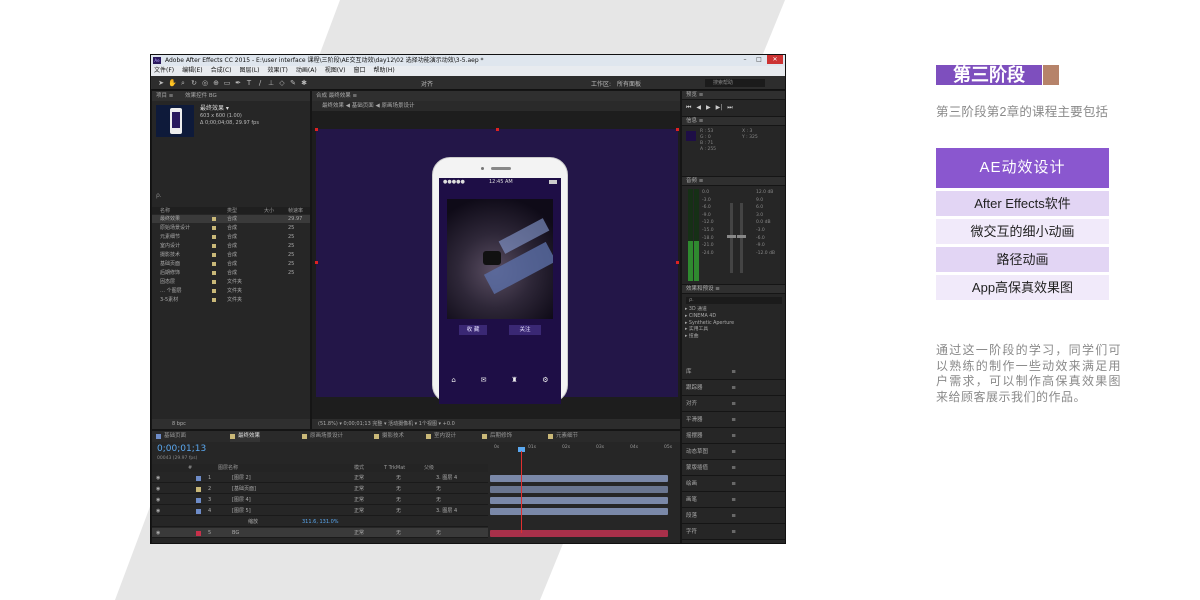 The image size is (1200, 600). I want to click on follow-button: 关注, so click(525, 330).